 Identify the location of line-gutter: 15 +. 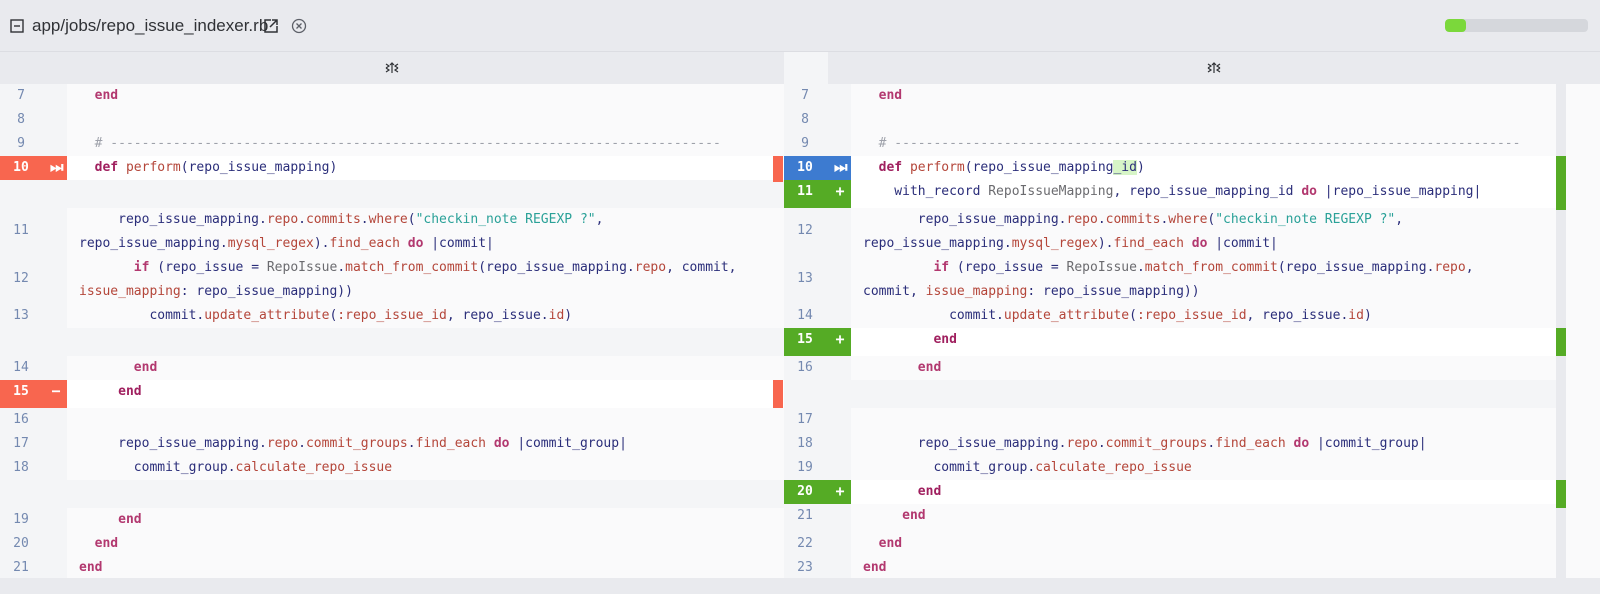
(817, 342).